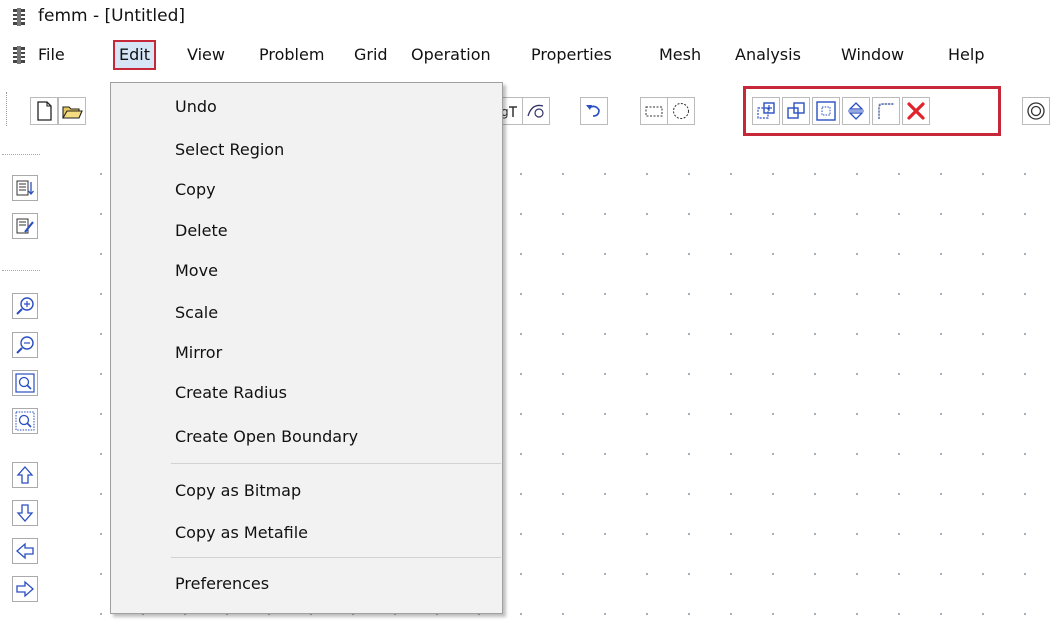 The width and height of the screenshot is (1059, 633). Describe the element at coordinates (25, 383) in the screenshot. I see `zoom-natural-icon` at that location.